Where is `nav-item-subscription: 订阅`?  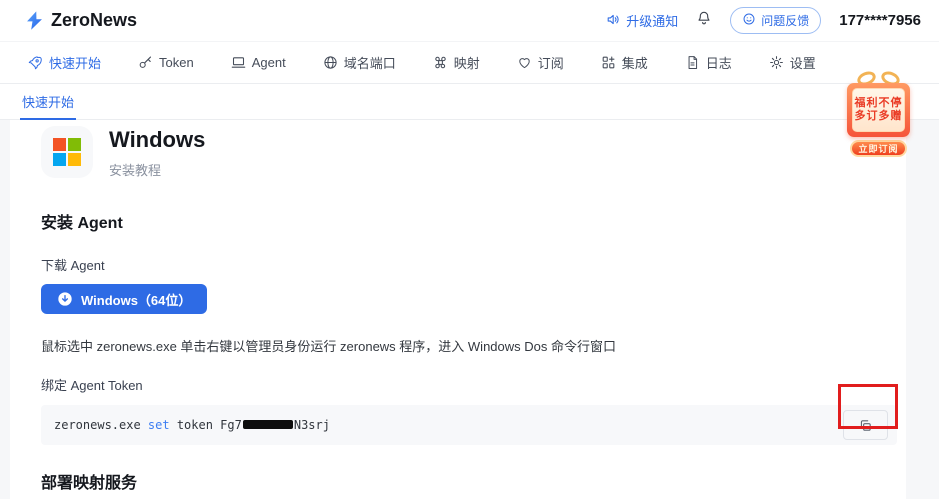 nav-item-subscription: 订阅 is located at coordinates (540, 62).